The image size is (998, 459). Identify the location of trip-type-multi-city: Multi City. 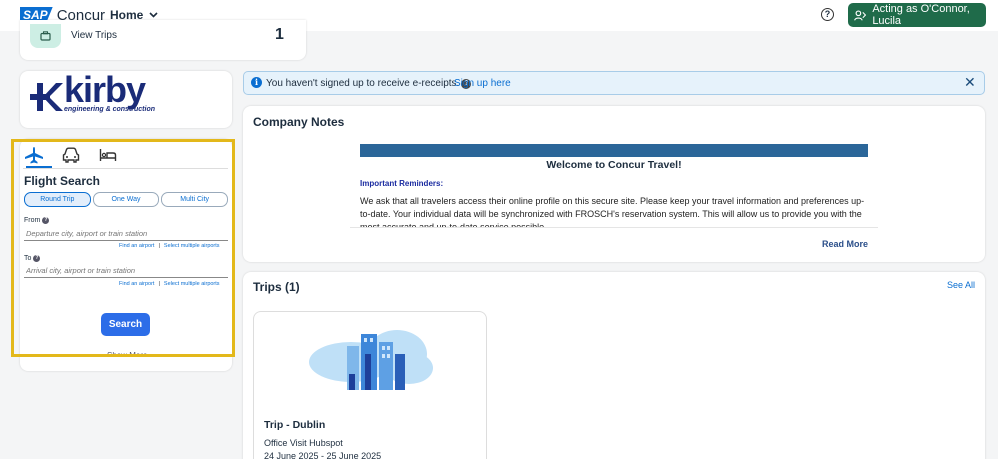
(195, 199).